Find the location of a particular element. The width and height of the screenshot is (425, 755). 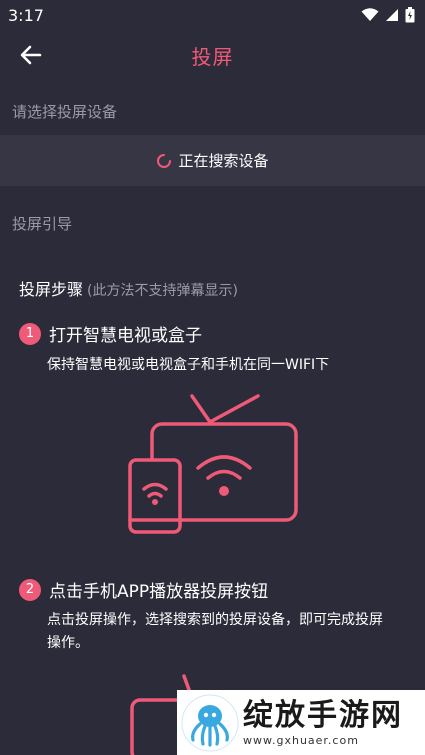

step-1-title-row: 1 打开智慧电视或盒子 is located at coordinates (110, 333).